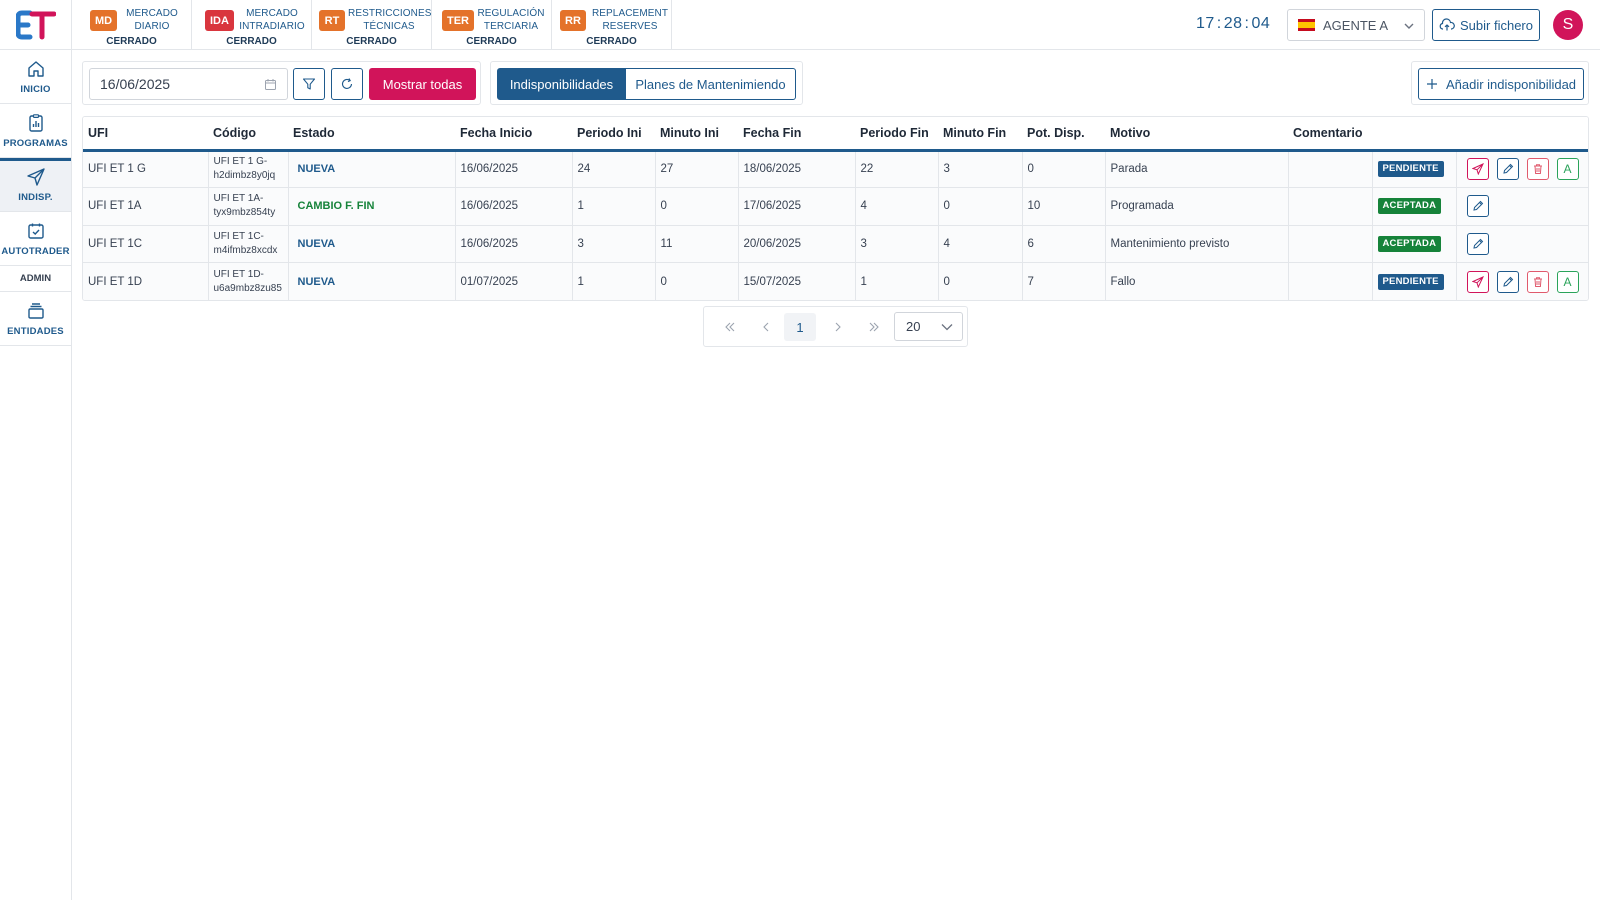 The width and height of the screenshot is (1600, 900). Describe the element at coordinates (511, 20) in the screenshot. I see `market-name: REGULACIÓN TERCIARIA` at that location.